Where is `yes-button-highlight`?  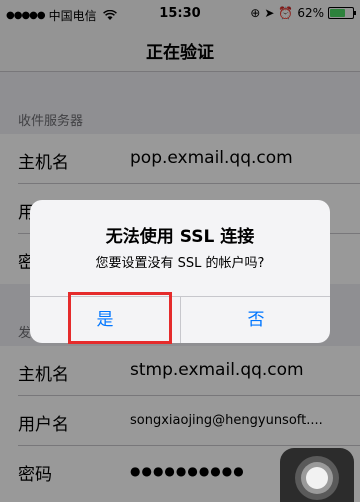 yes-button-highlight is located at coordinates (120, 318).